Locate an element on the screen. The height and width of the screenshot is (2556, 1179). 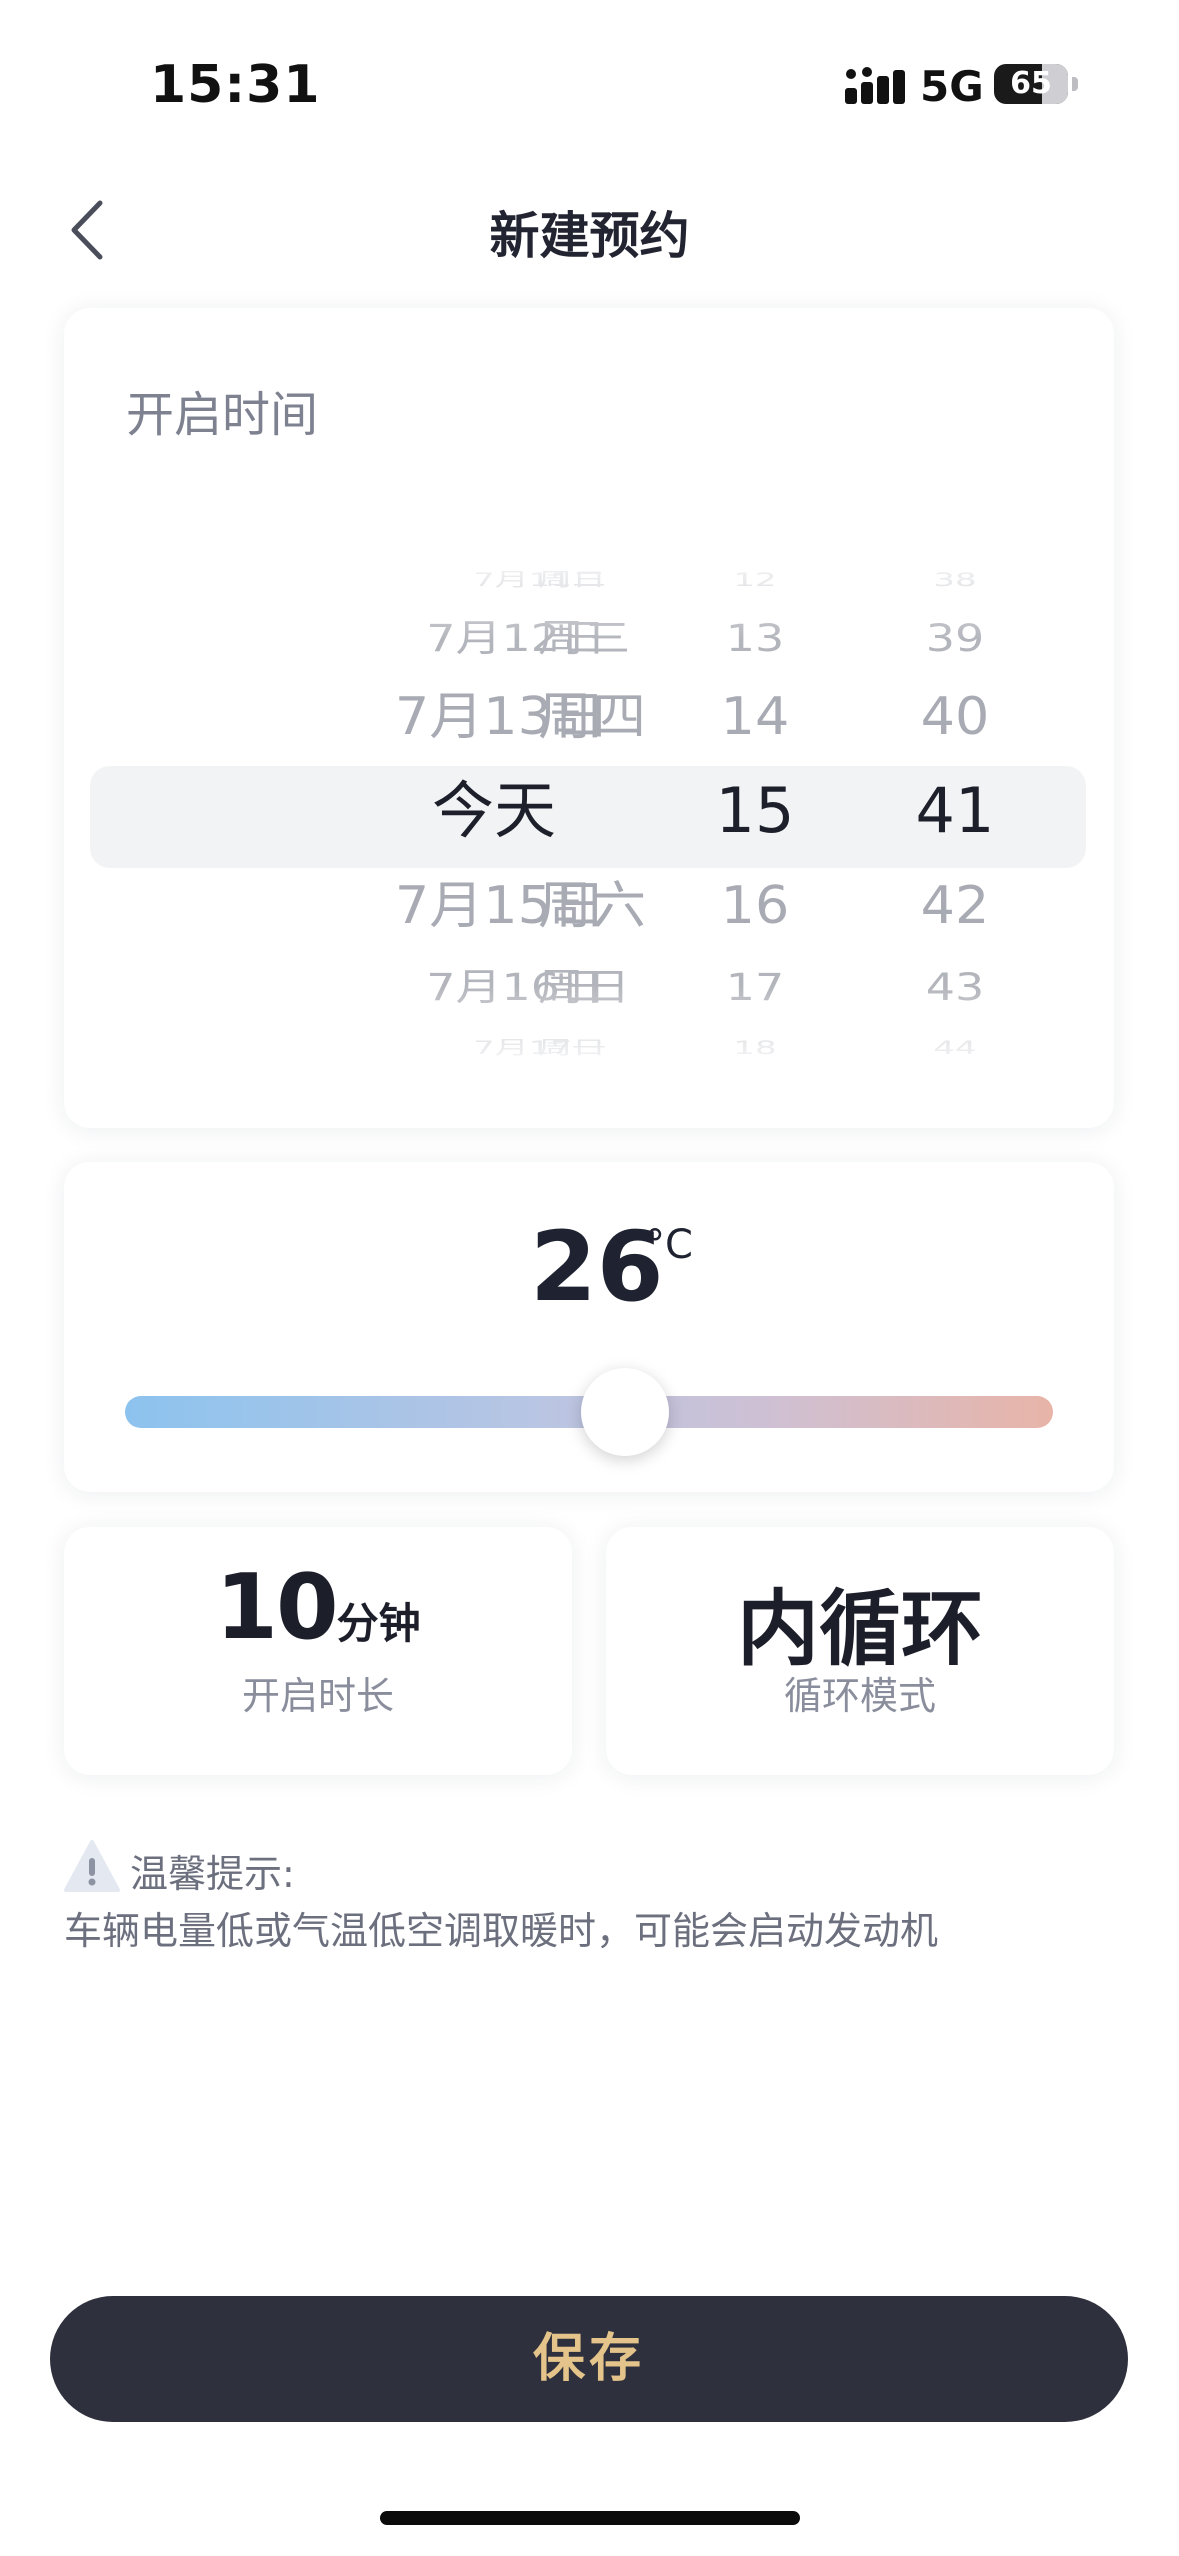
page-title: 新建预约 is located at coordinates (589, 236).